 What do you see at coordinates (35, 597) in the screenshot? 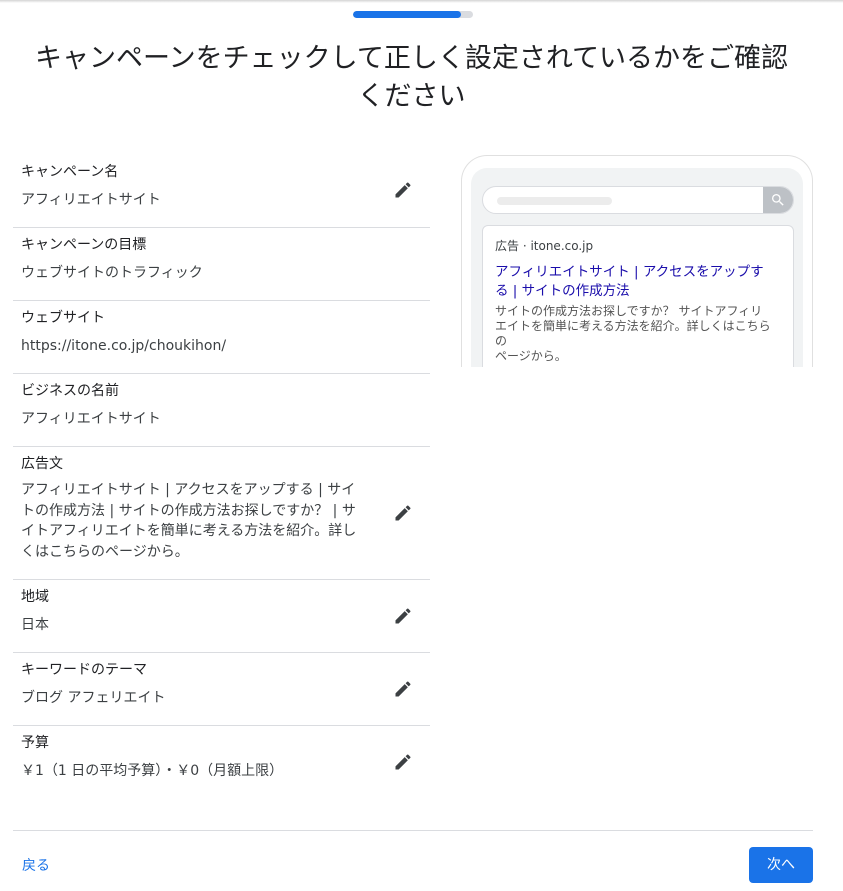
I see `region-label: 地域` at bounding box center [35, 597].